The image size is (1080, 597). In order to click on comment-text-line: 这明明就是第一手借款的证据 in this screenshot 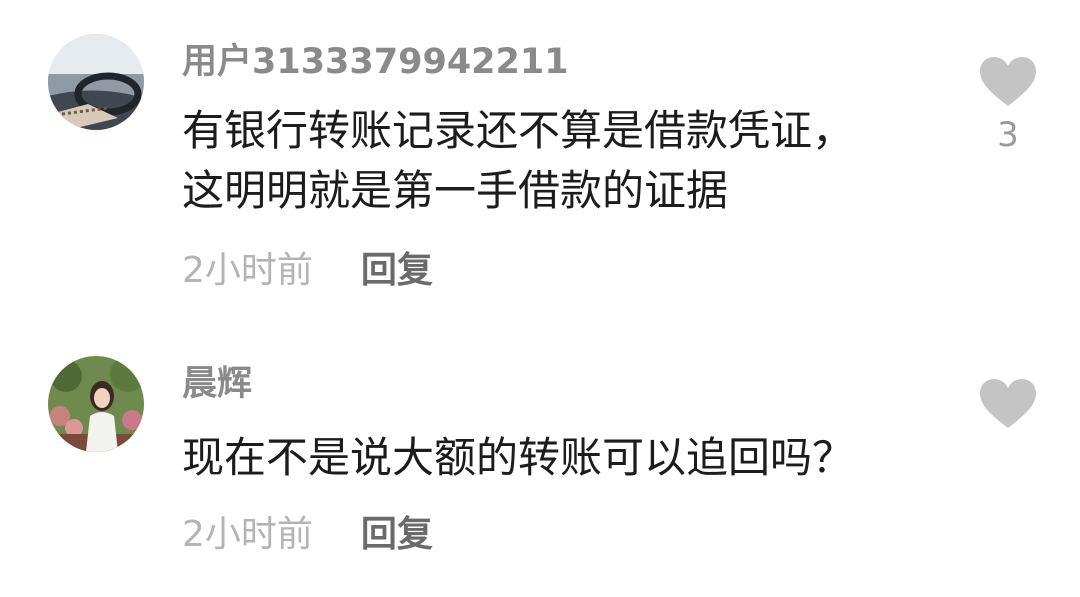, I will do `click(455, 190)`.